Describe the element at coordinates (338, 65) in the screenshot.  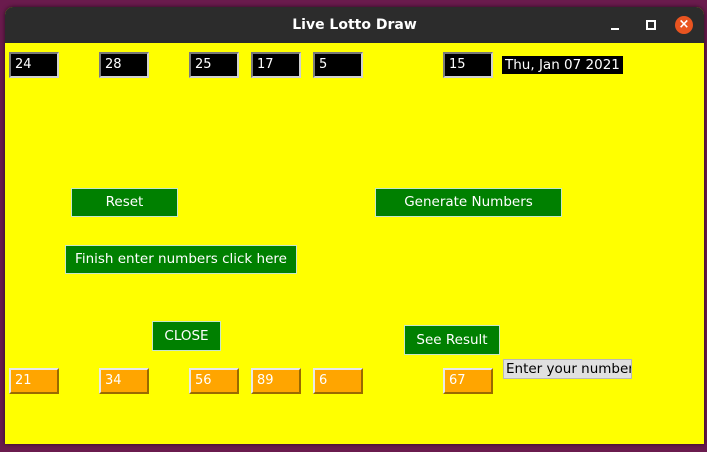
I see `drawn-number-5: 5` at that location.